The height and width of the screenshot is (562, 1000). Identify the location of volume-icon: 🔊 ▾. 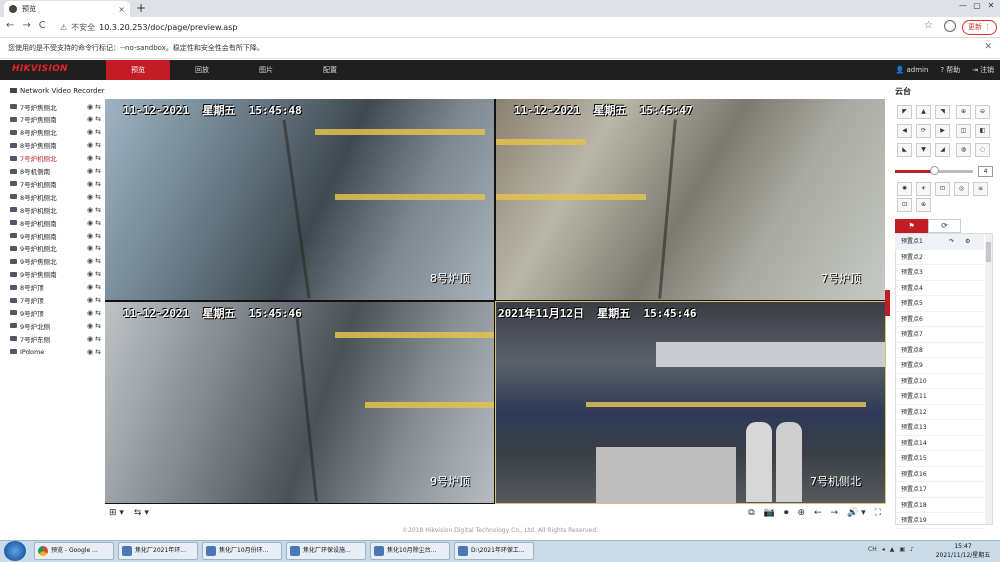
(856, 513).